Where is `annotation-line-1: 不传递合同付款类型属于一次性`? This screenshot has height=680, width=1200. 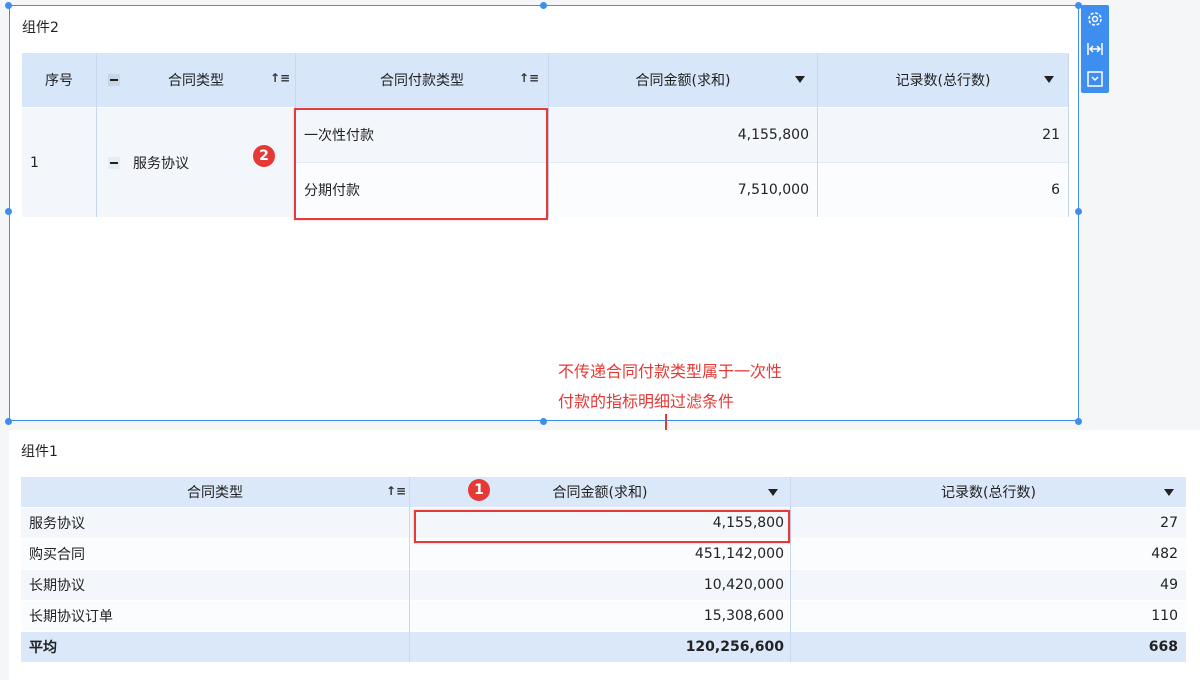 annotation-line-1: 不传递合同付款类型属于一次性 is located at coordinates (670, 371).